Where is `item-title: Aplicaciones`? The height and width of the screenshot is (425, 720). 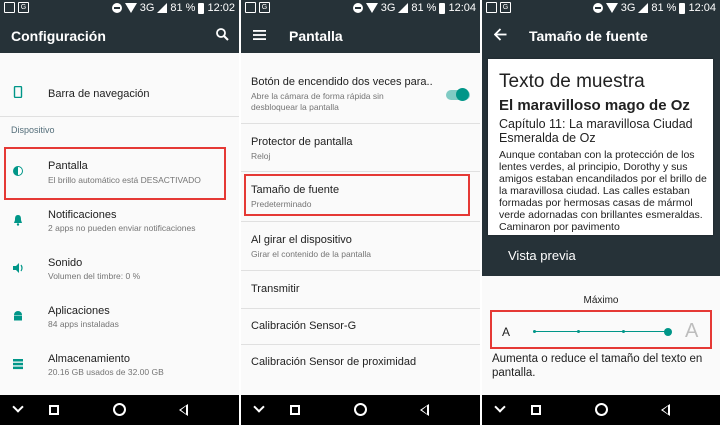
item-title: Aplicaciones is located at coordinates (79, 311).